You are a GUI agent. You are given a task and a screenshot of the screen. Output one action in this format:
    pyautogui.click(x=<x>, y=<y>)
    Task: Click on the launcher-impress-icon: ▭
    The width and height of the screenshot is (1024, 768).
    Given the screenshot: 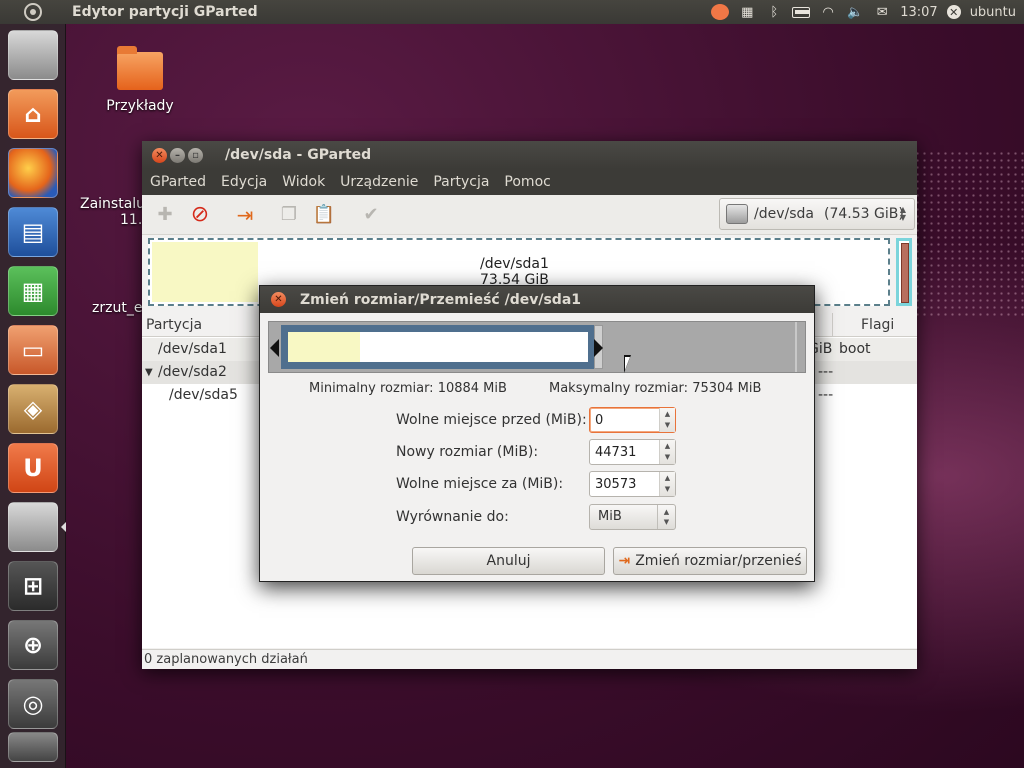 What is the action you would take?
    pyautogui.click(x=33, y=350)
    